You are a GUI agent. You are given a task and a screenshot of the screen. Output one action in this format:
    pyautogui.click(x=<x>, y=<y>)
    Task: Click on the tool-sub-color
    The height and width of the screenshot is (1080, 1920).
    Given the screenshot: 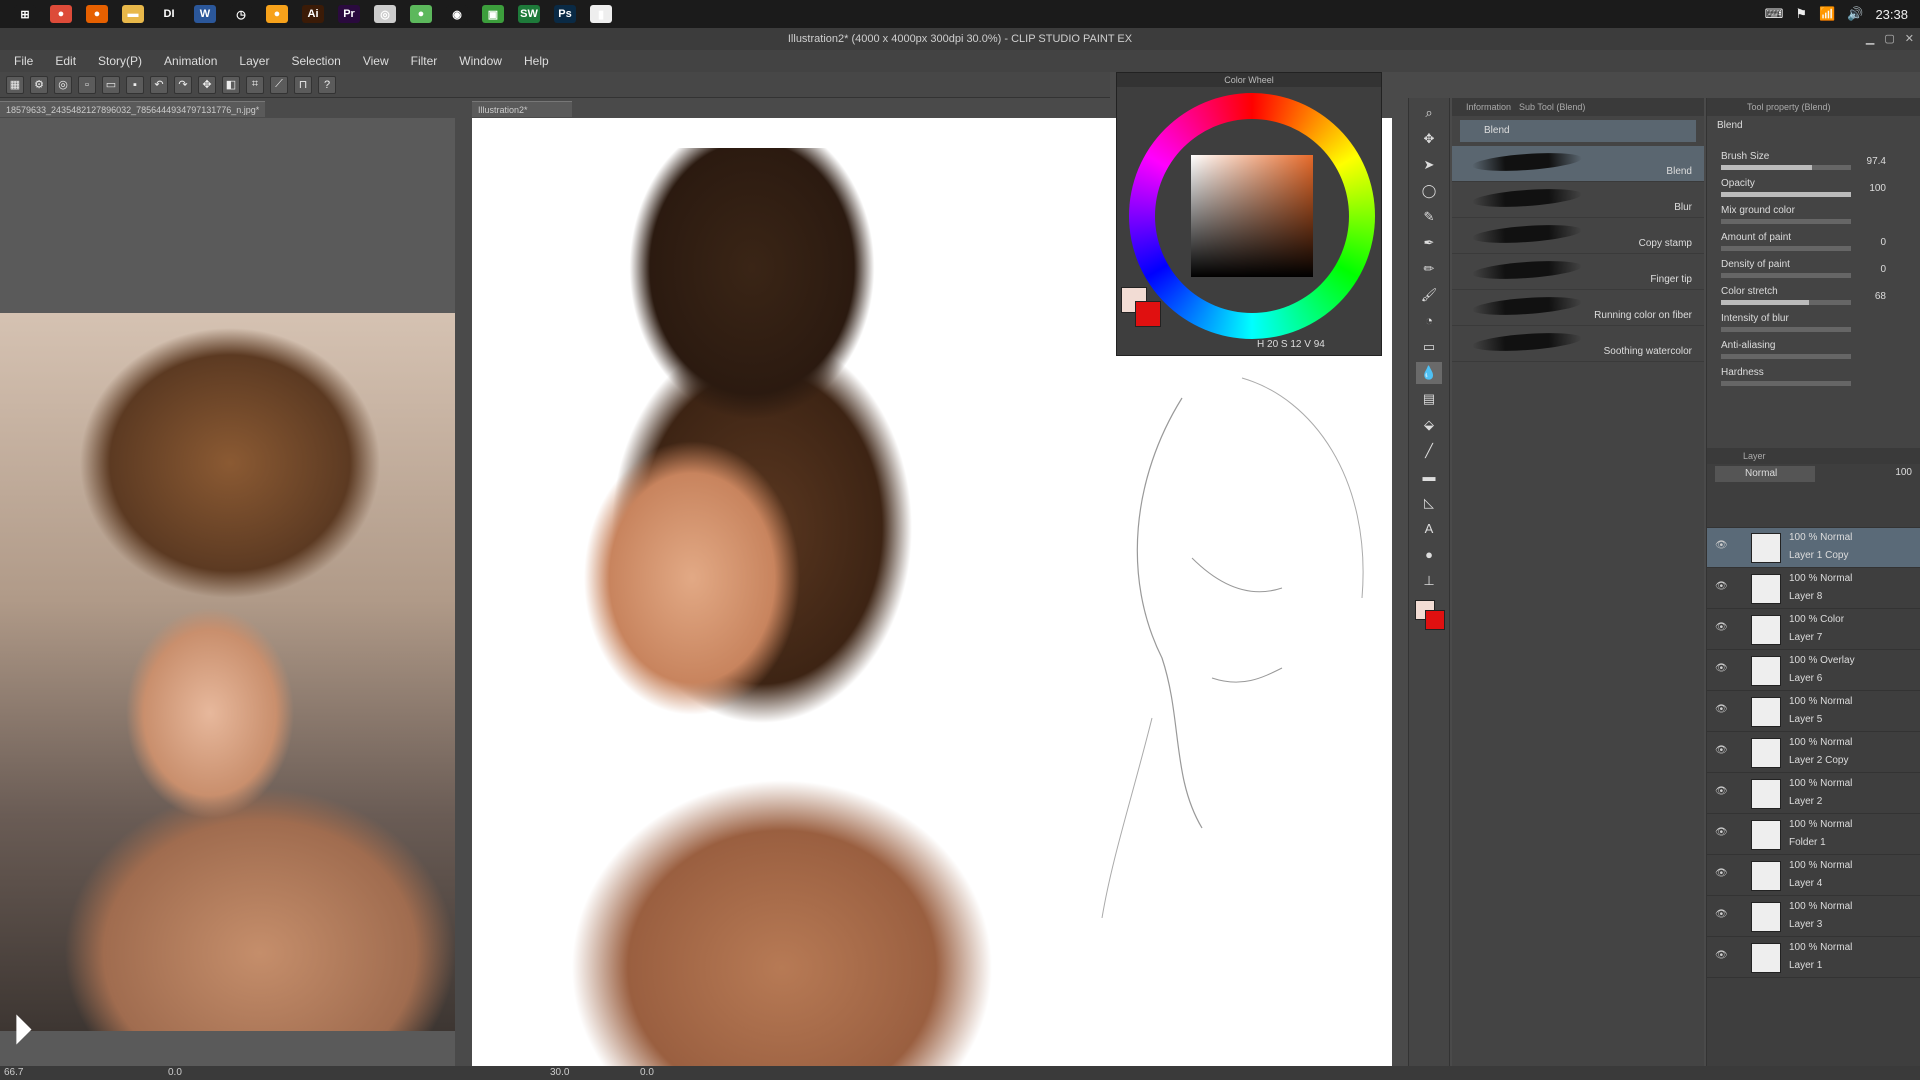 What is the action you would take?
    pyautogui.click(x=1435, y=620)
    